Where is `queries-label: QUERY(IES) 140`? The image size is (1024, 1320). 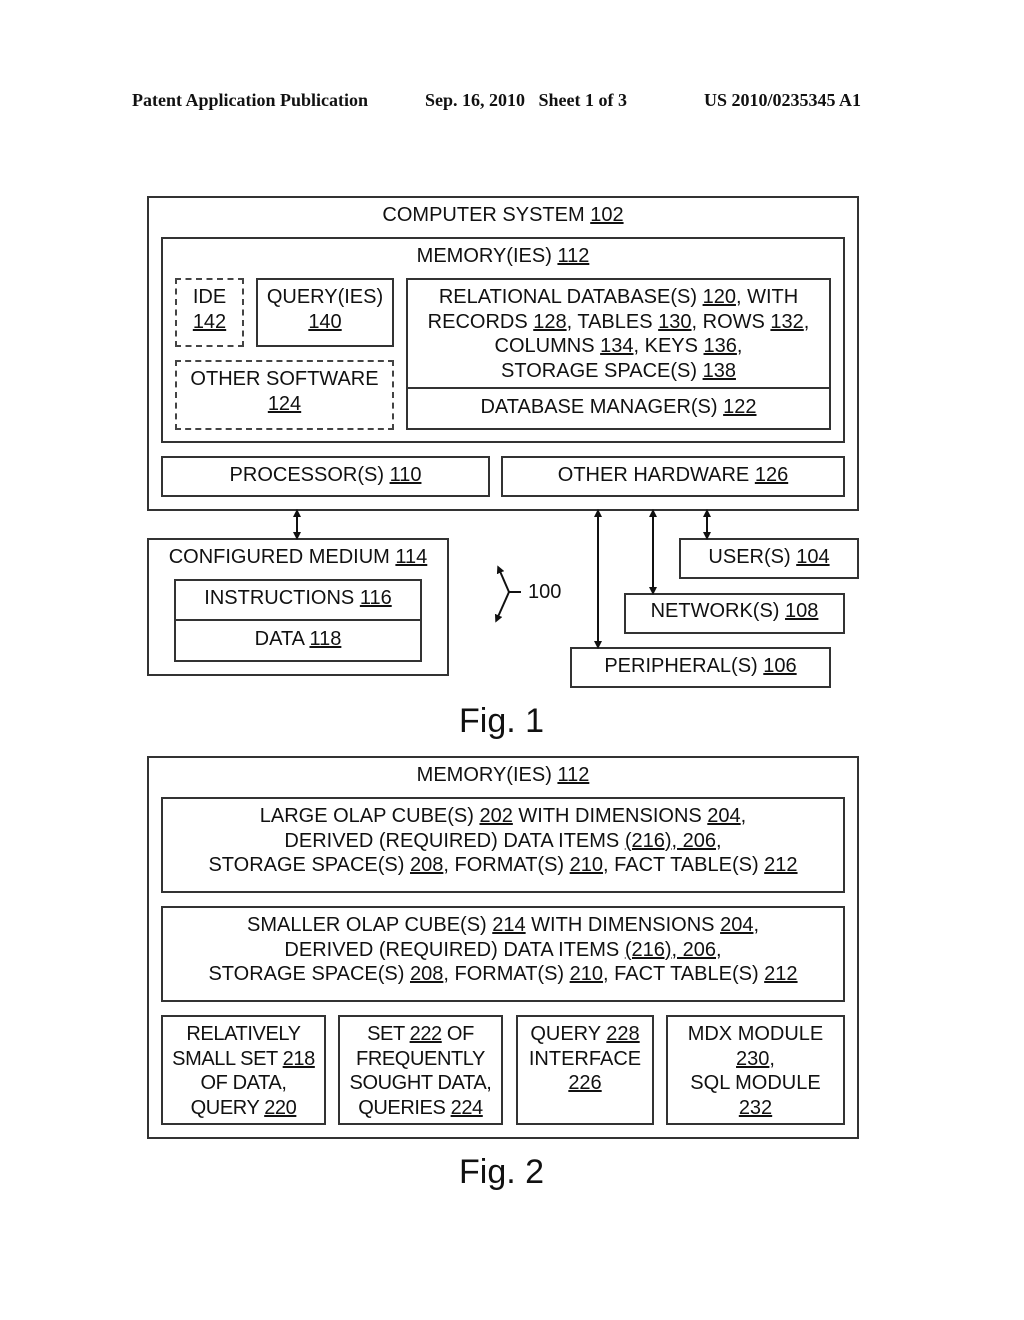 queries-label: QUERY(IES) 140 is located at coordinates (325, 309).